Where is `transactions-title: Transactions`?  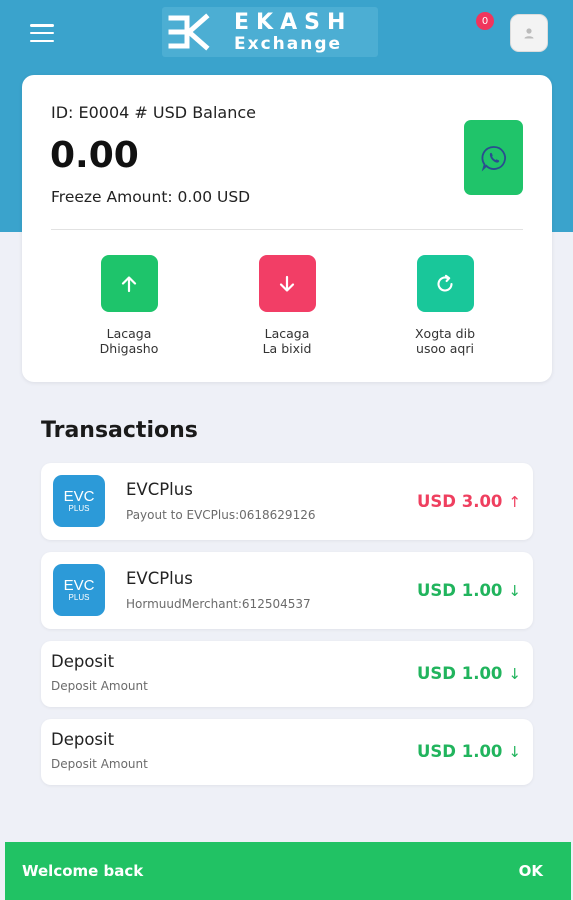
transactions-title: Transactions is located at coordinates (119, 430).